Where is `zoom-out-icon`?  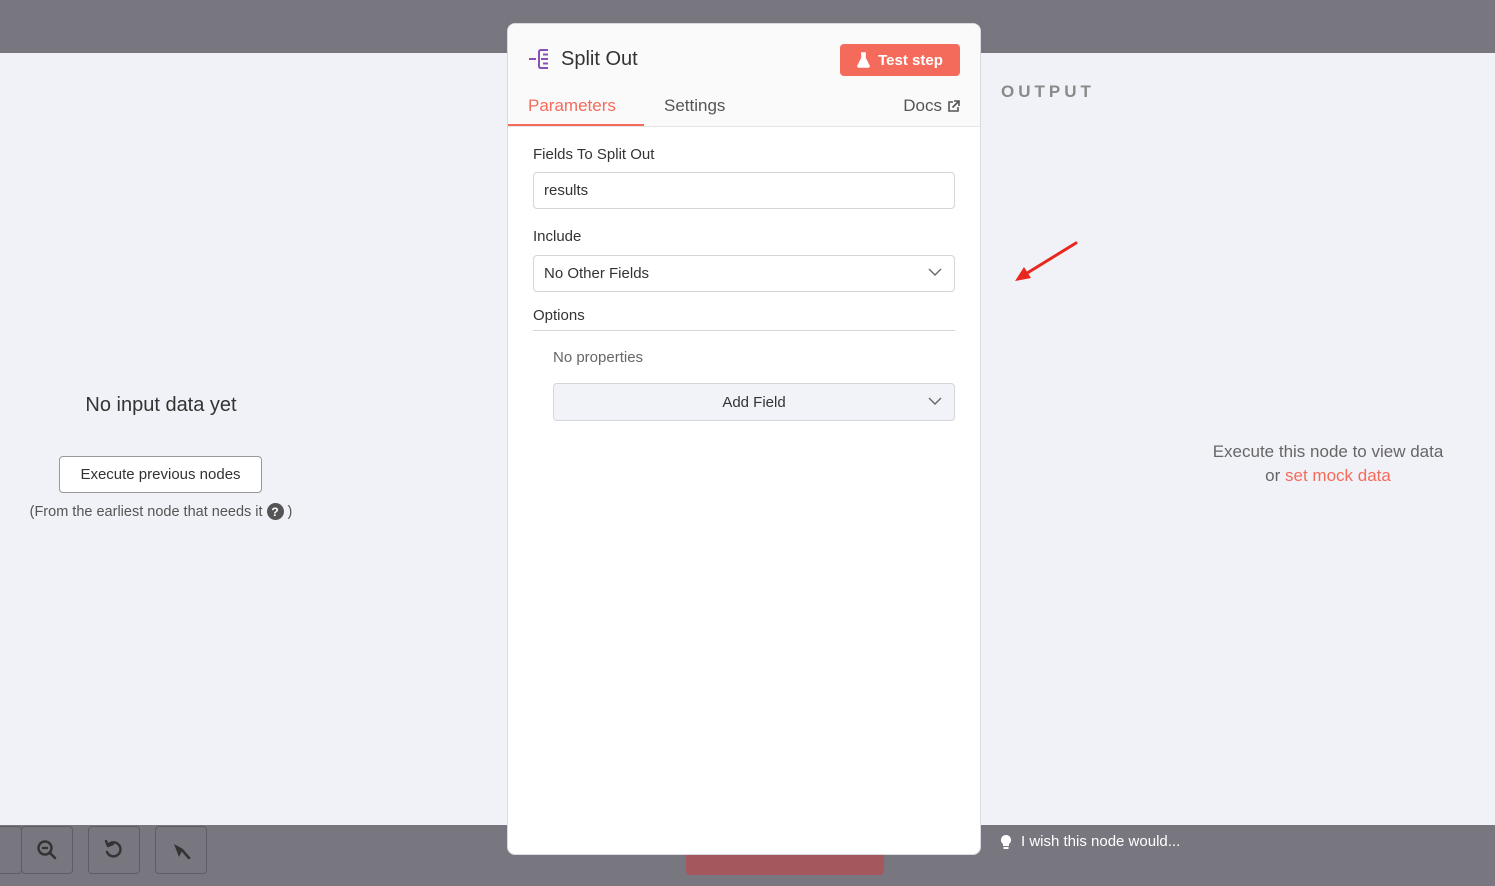 zoom-out-icon is located at coordinates (47, 850).